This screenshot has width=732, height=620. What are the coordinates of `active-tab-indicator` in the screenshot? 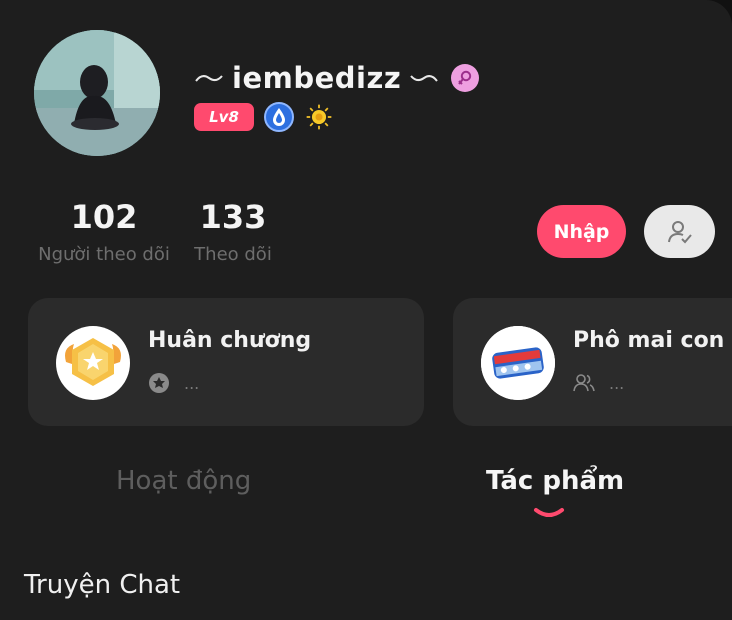 It's located at (549, 512).